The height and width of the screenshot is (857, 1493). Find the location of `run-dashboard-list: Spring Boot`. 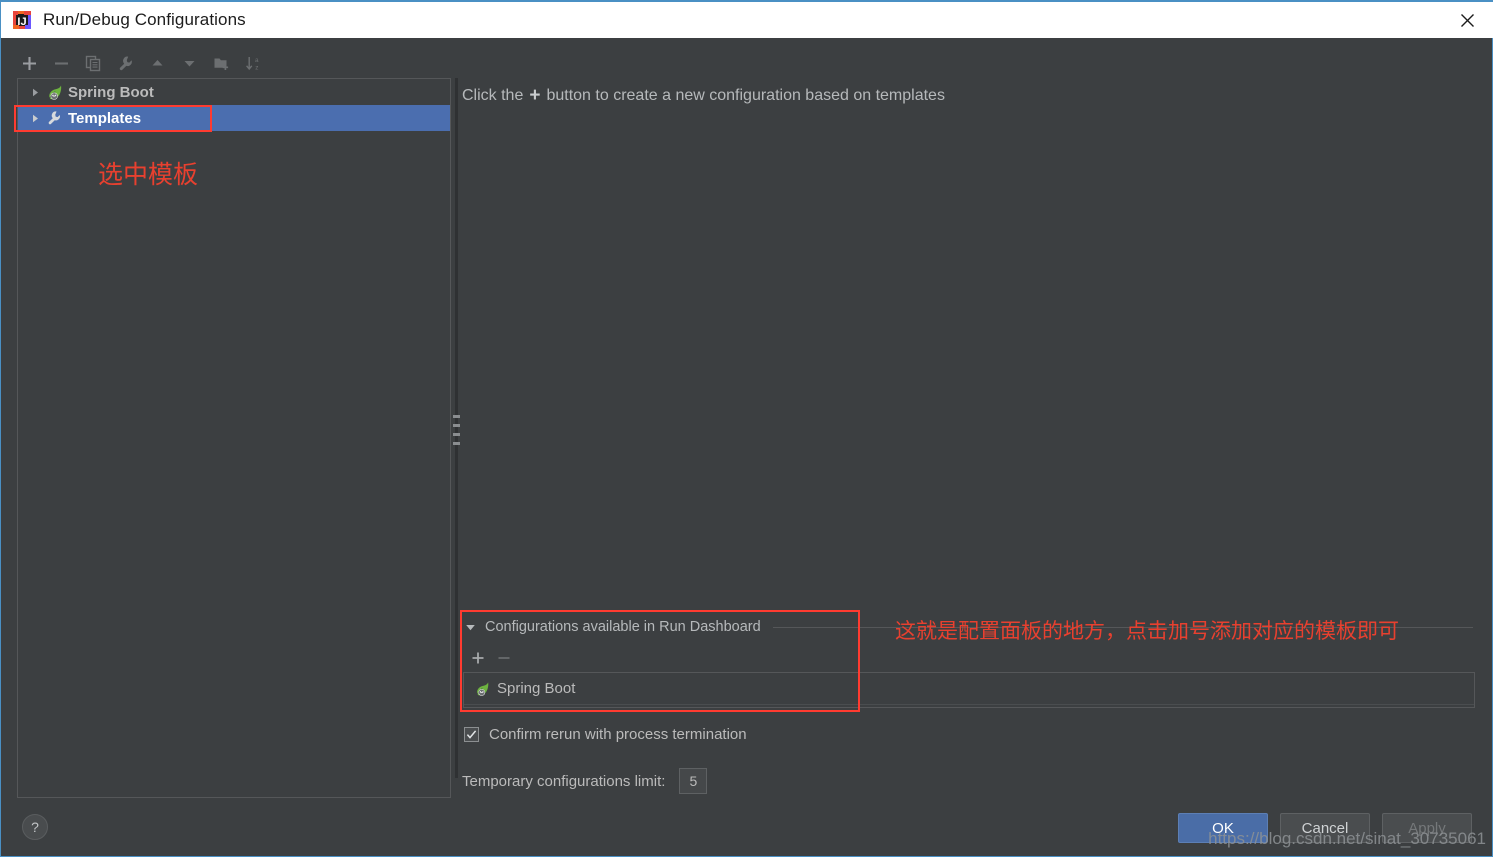

run-dashboard-list: Spring Boot is located at coordinates (969, 690).